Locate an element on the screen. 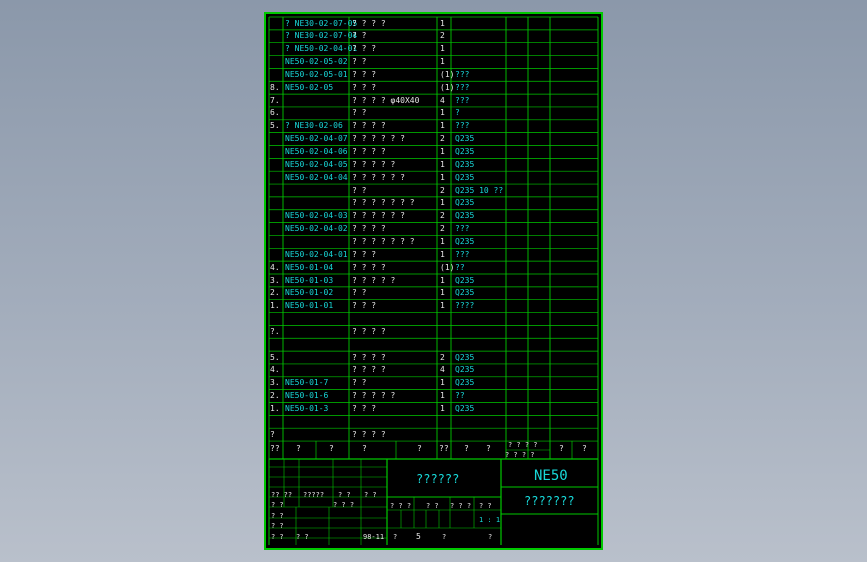 This screenshot has width=867, height=562. tb-label: ????? is located at coordinates (314, 495).